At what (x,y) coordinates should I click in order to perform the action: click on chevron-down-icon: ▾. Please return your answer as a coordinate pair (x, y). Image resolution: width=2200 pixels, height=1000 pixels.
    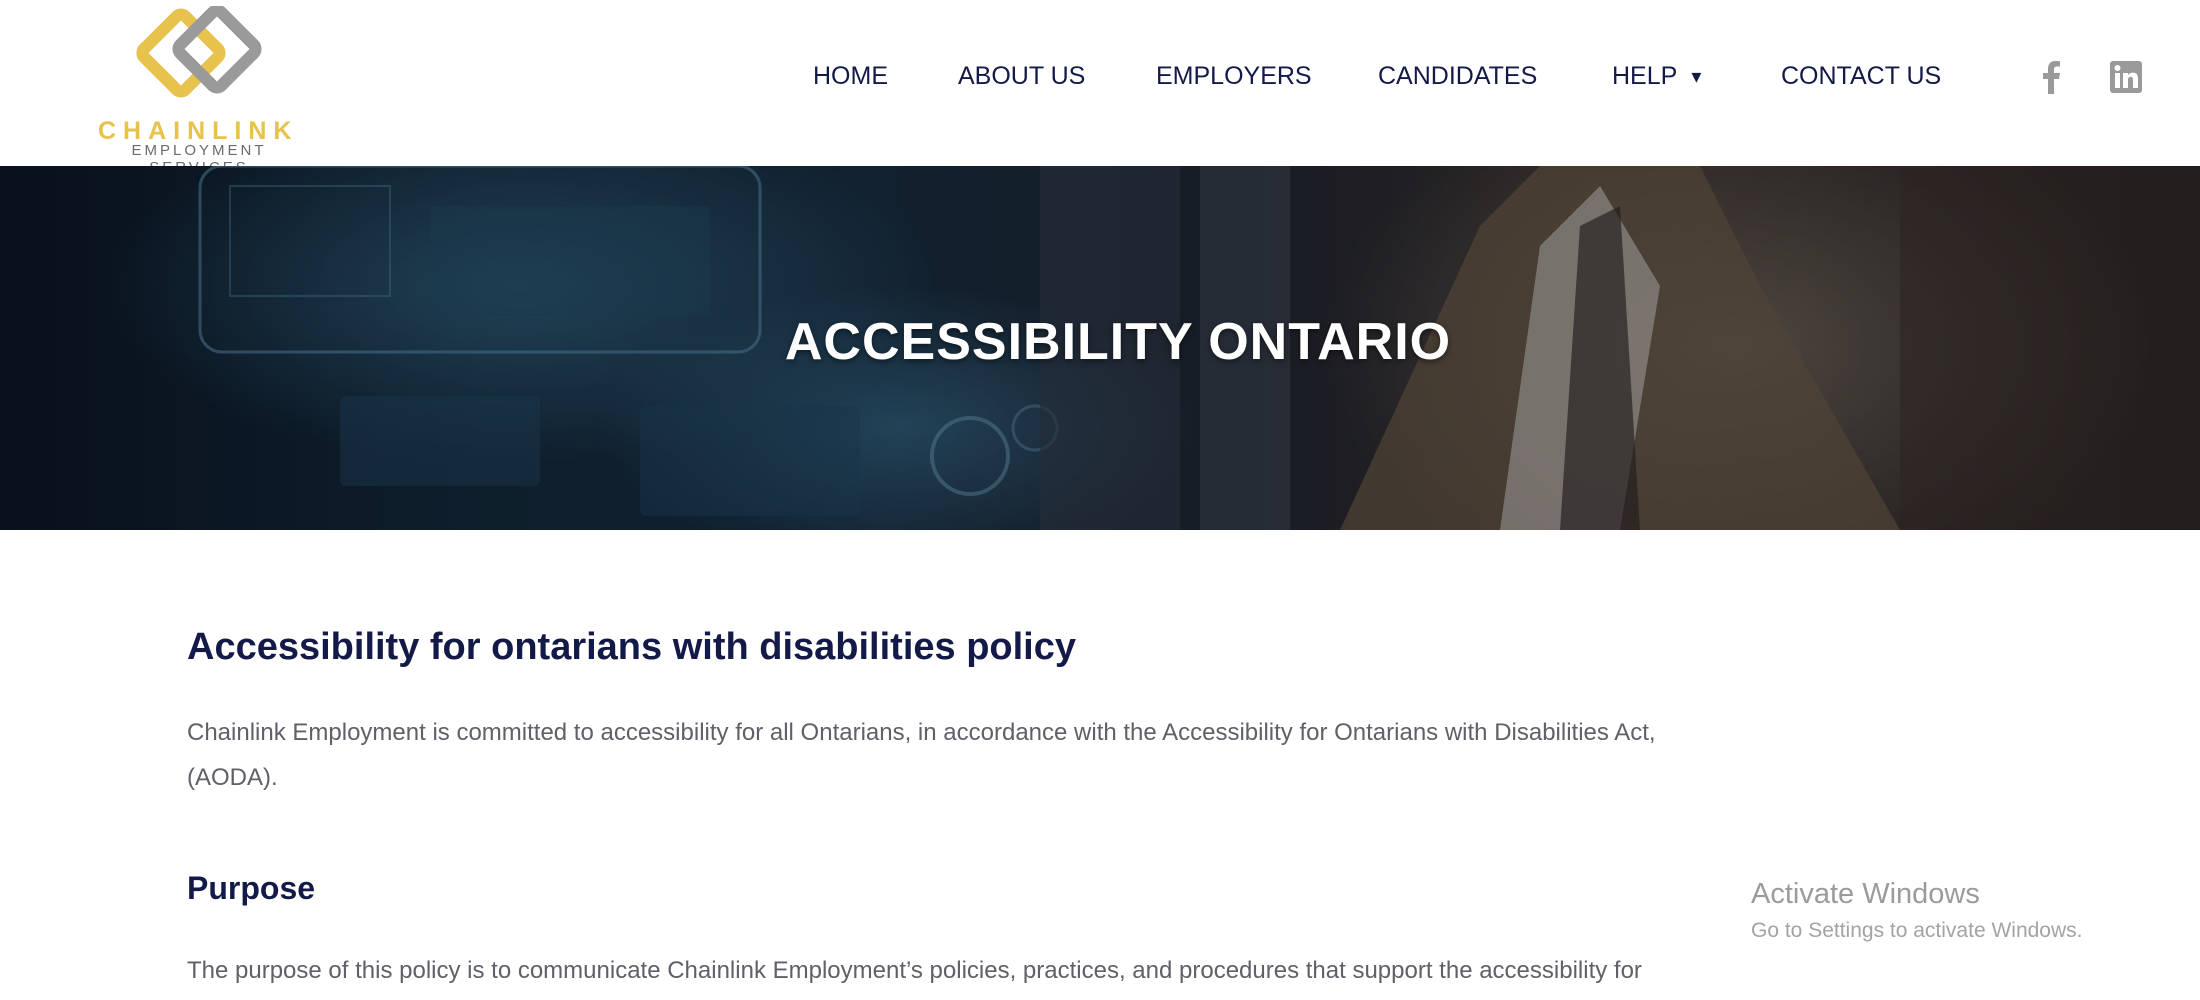
    Looking at the image, I should click on (1696, 77).